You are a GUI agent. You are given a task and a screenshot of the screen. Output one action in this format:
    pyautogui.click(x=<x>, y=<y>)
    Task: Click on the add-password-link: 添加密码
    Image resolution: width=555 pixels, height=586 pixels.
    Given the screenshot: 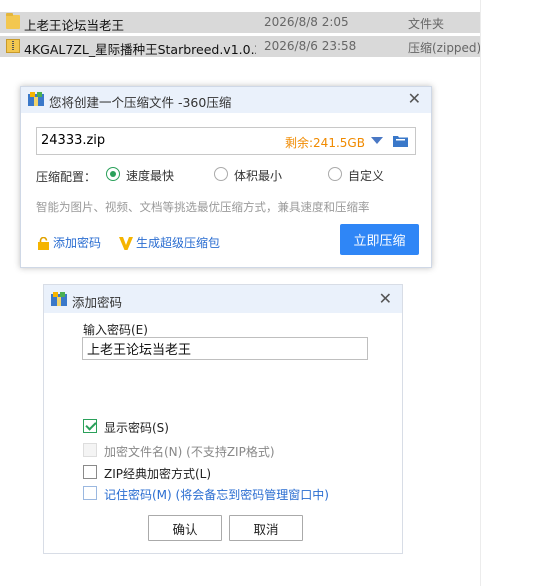 What is the action you would take?
    pyautogui.click(x=69, y=242)
    